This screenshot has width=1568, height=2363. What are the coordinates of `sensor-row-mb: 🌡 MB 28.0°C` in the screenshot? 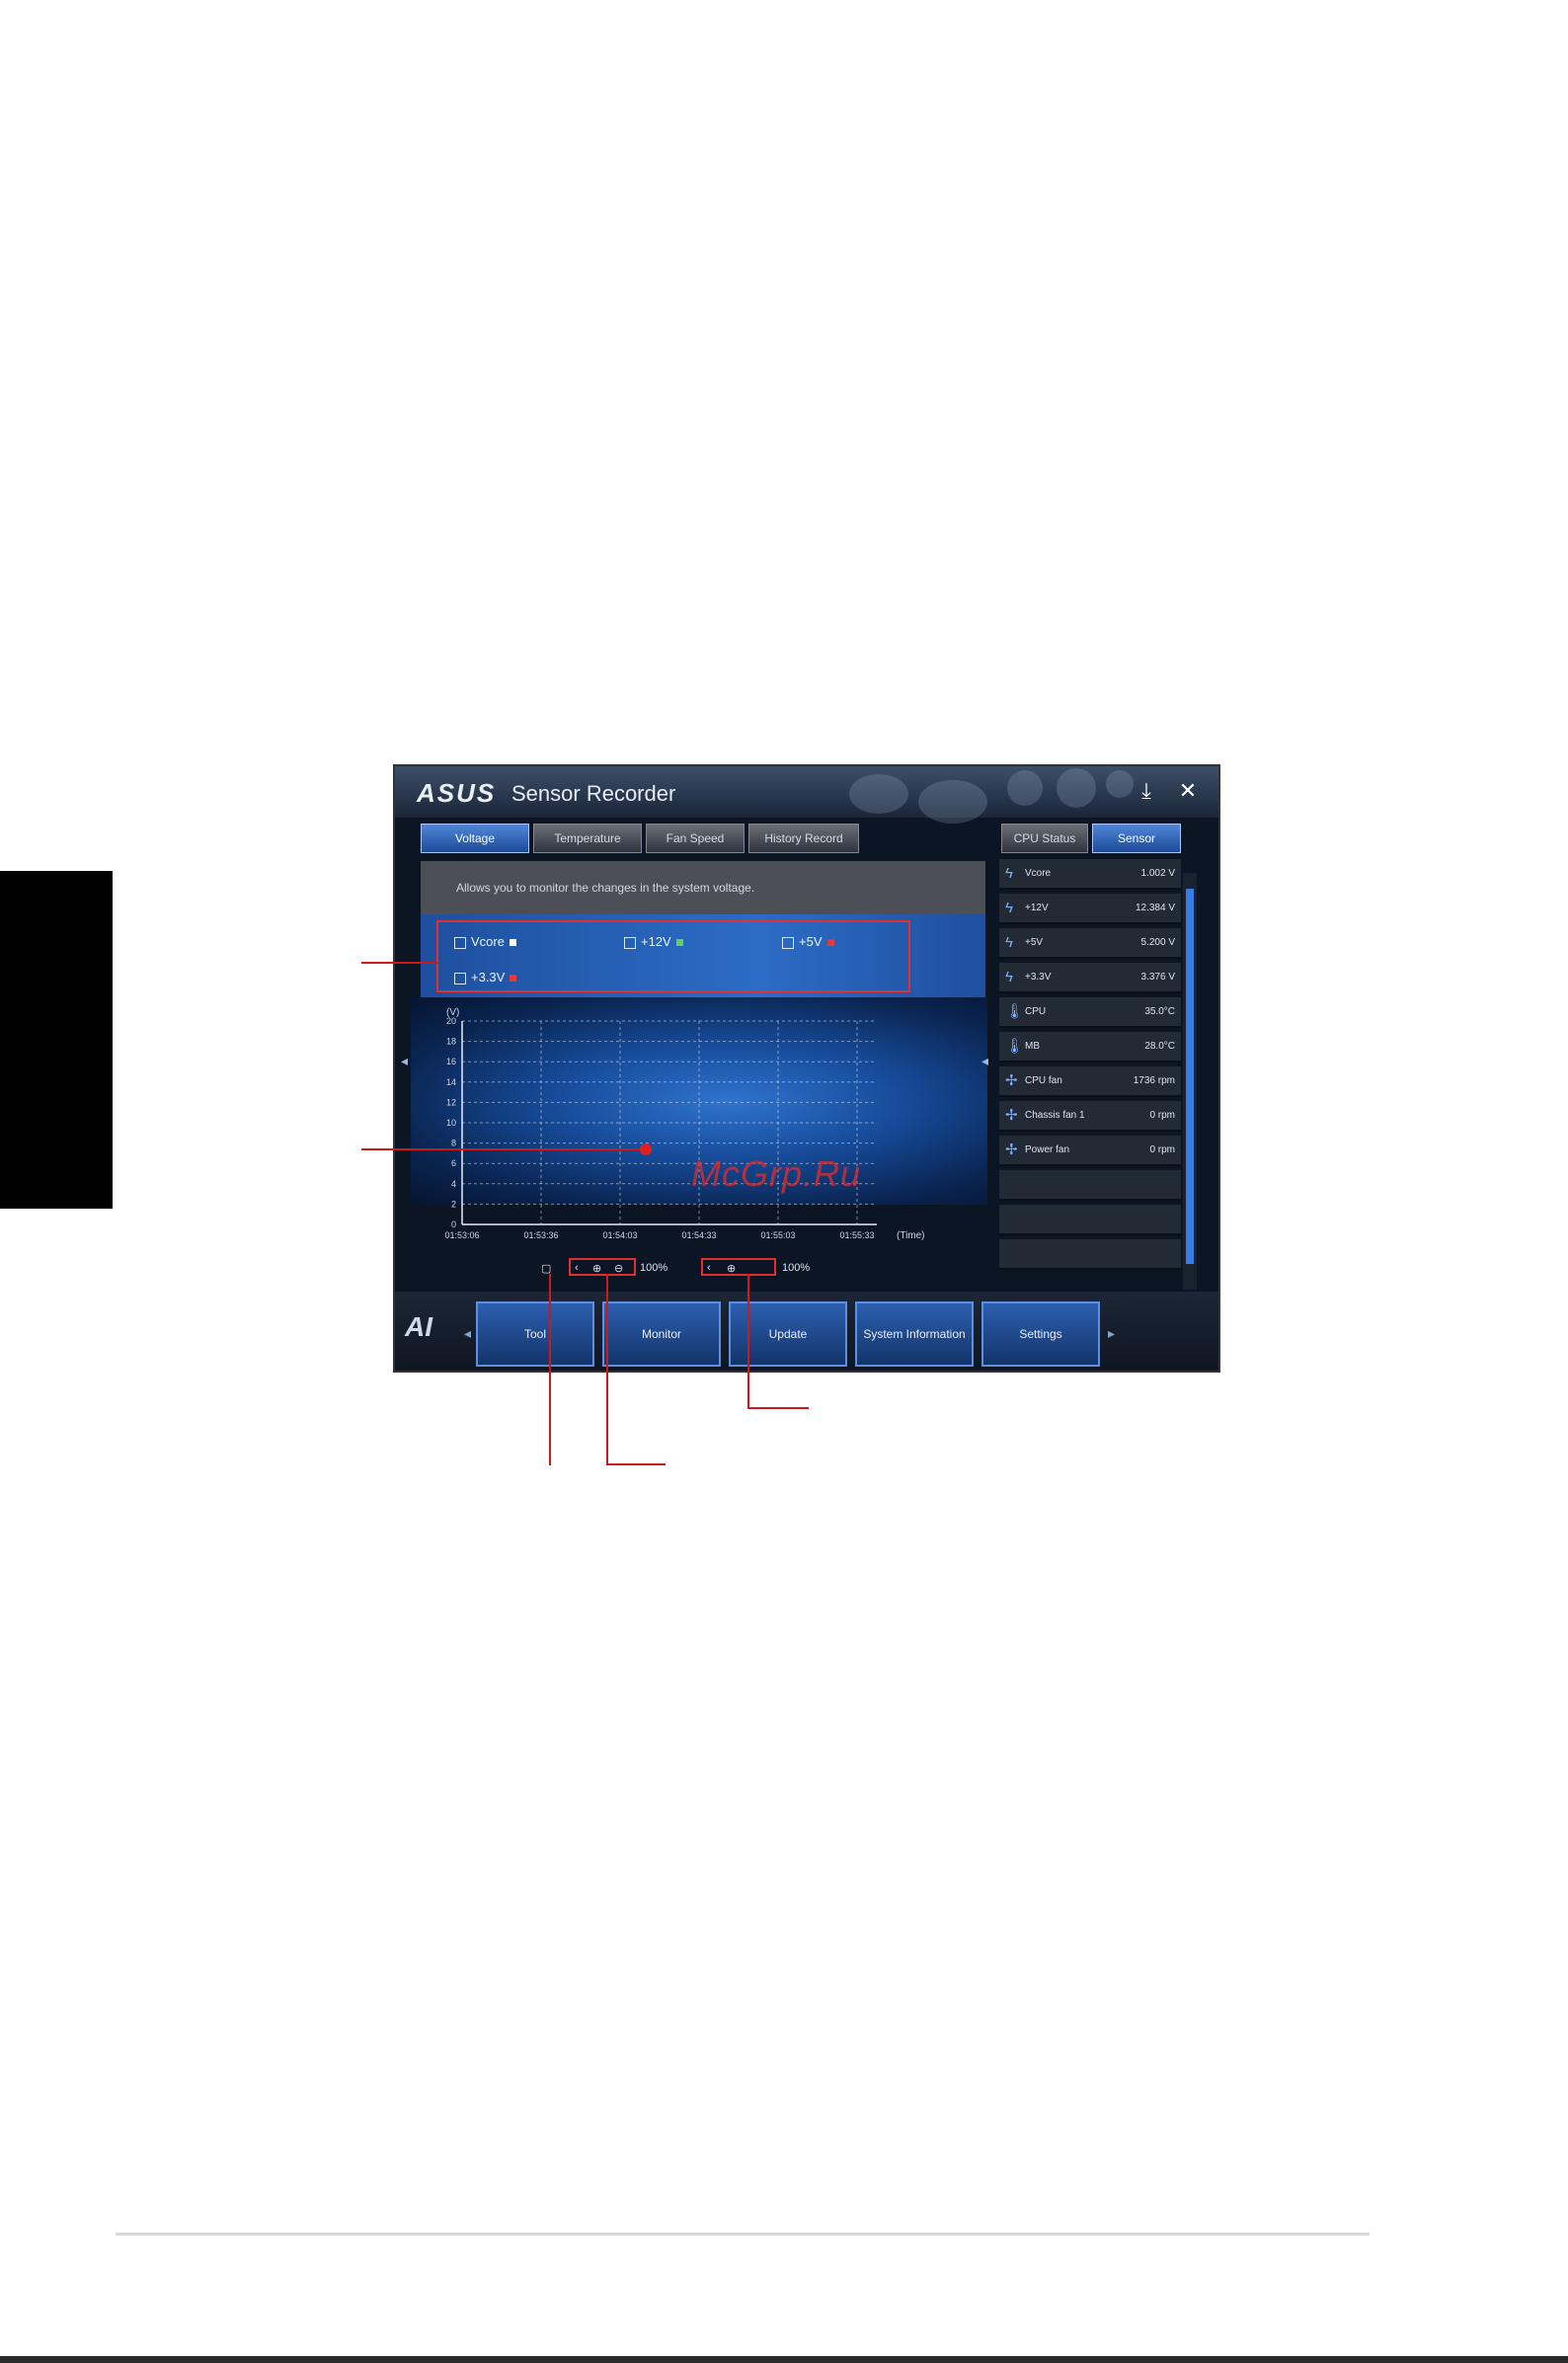 It's located at (1090, 1047).